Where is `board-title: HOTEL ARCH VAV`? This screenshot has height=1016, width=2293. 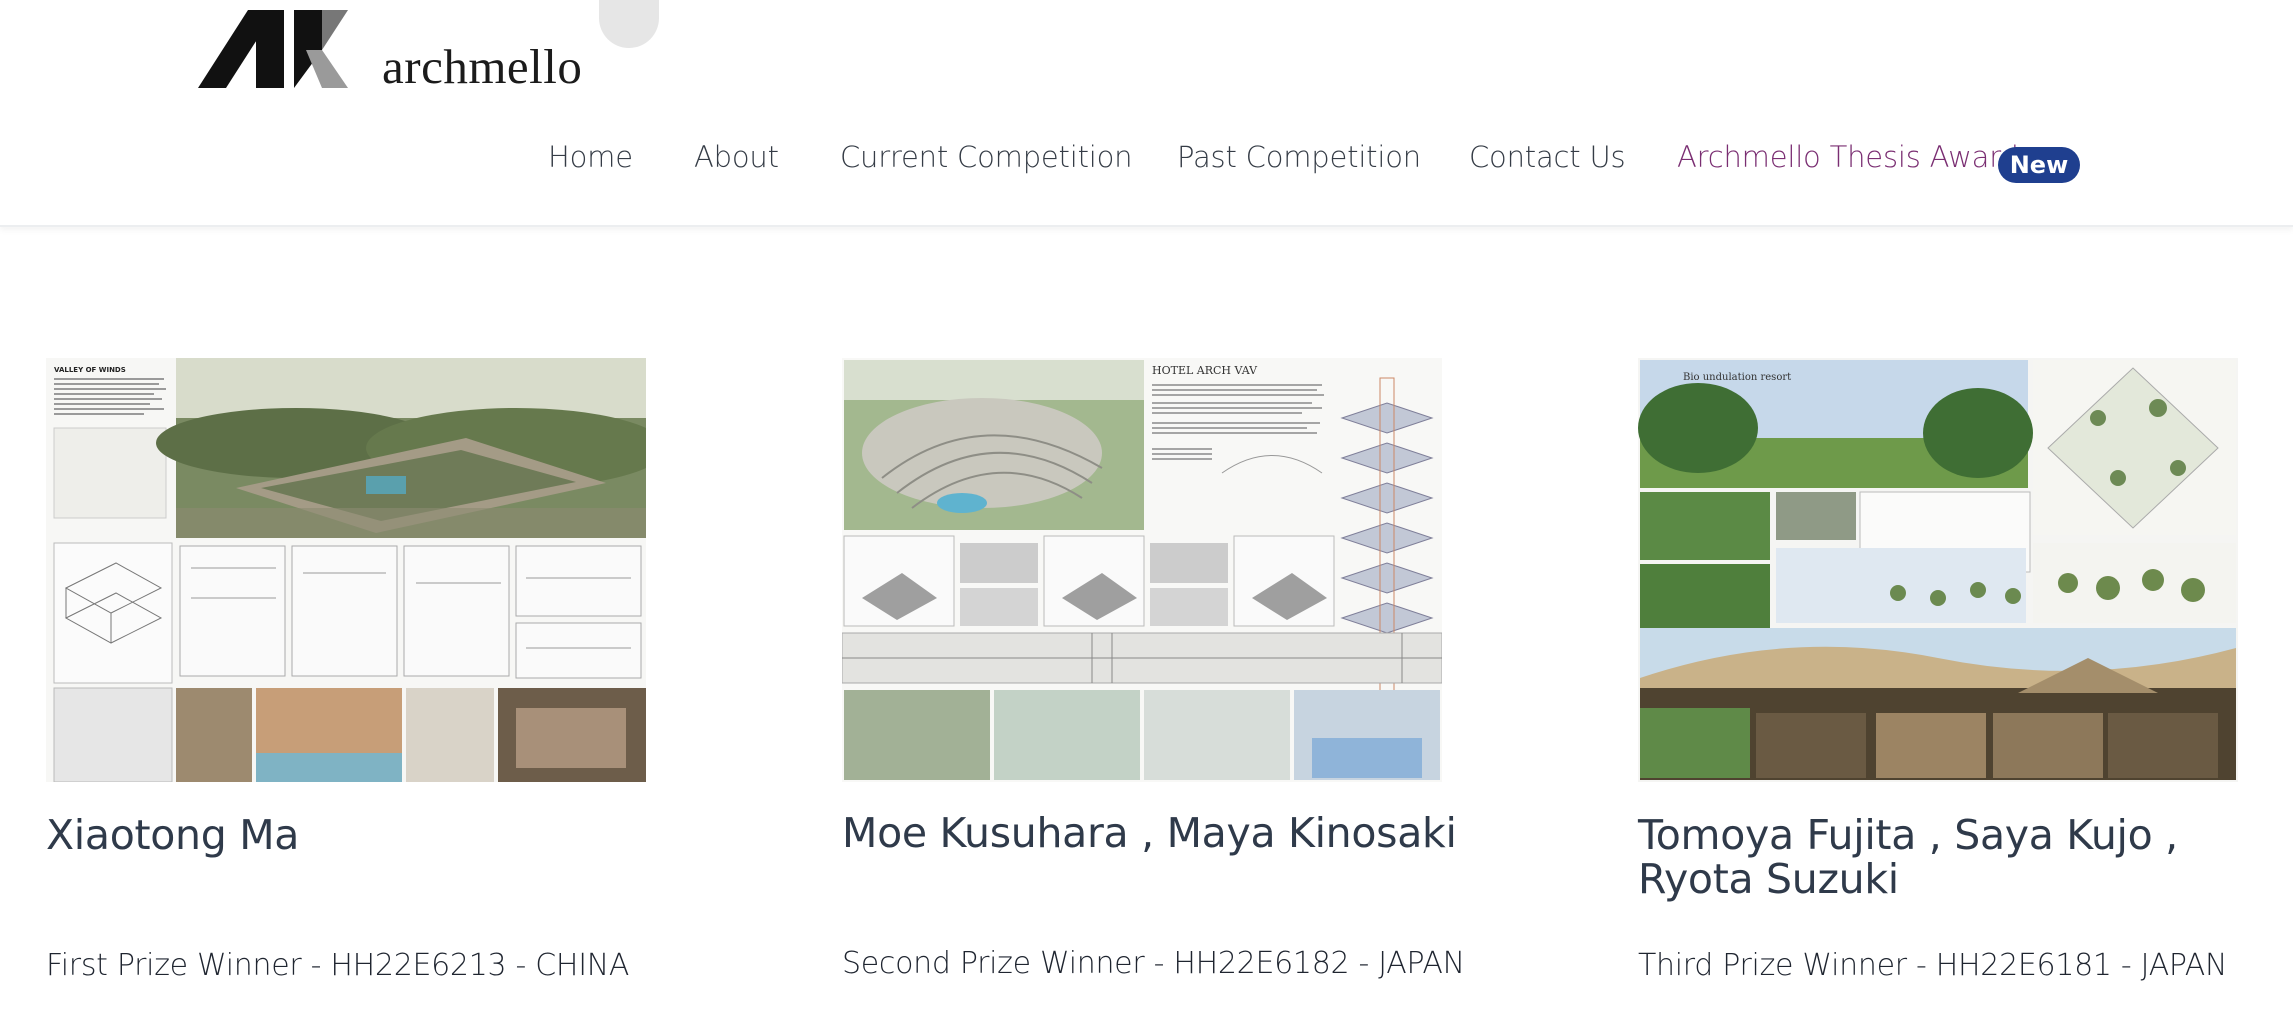
board-title: HOTEL ARCH VAV is located at coordinates (1205, 370).